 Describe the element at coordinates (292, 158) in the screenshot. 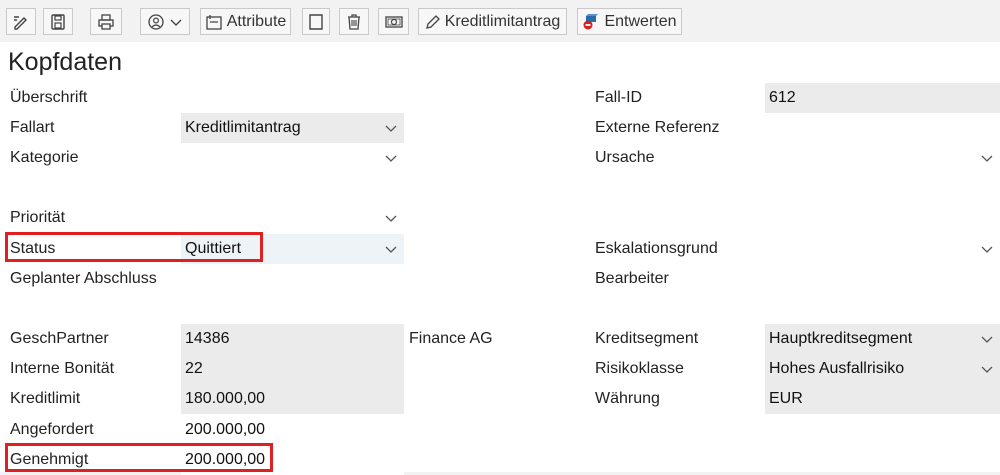

I see `kategorie-select` at that location.